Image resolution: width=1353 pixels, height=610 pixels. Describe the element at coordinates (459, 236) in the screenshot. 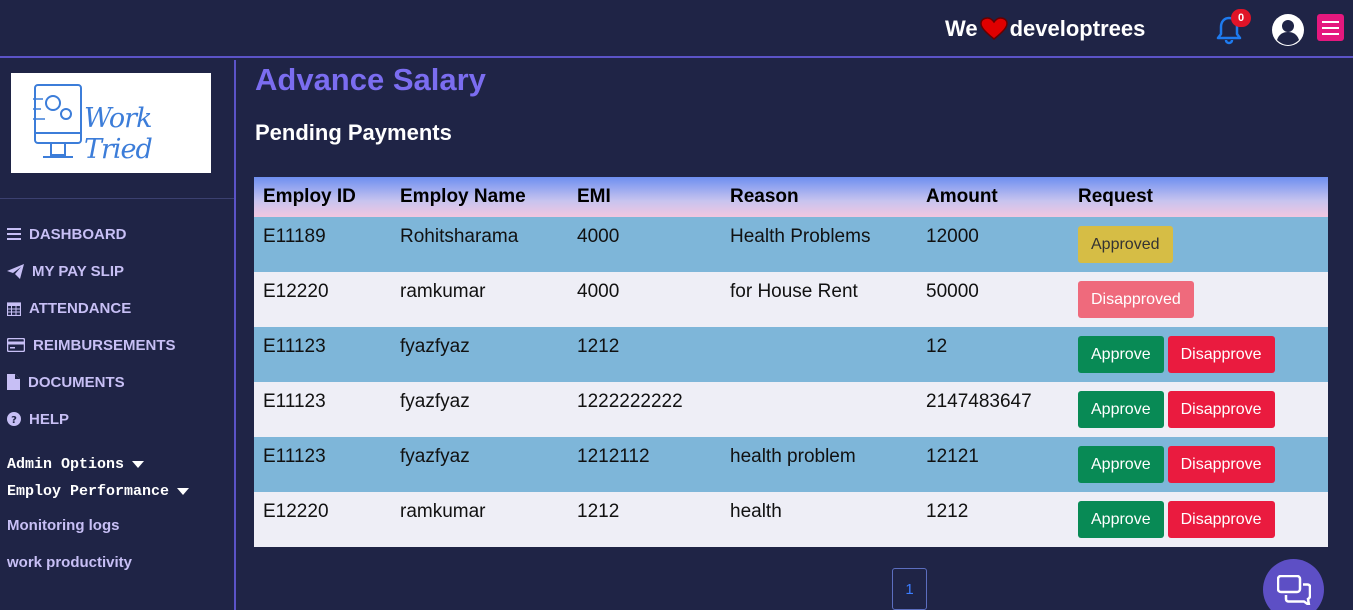

I see `employ-name-cell: Rohitsharama` at that location.